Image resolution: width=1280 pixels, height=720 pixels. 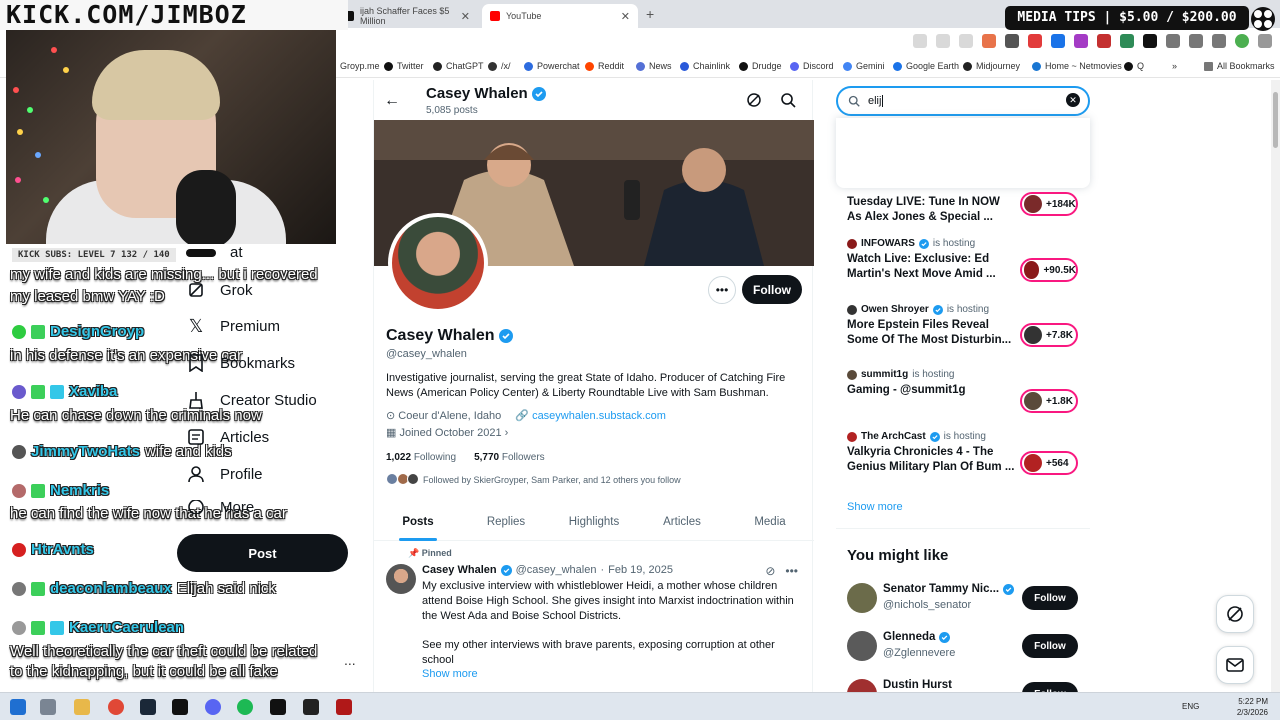 I want to click on menu-icon, so click(x=1219, y=41).